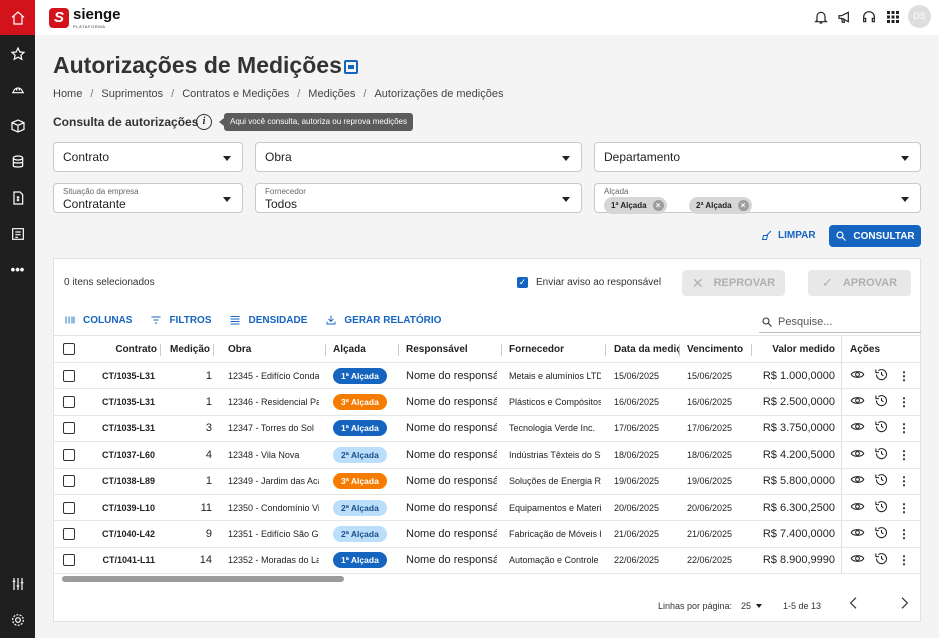 The height and width of the screenshot is (638, 939). Describe the element at coordinates (17, 126) in the screenshot. I see `supplies-button` at that location.